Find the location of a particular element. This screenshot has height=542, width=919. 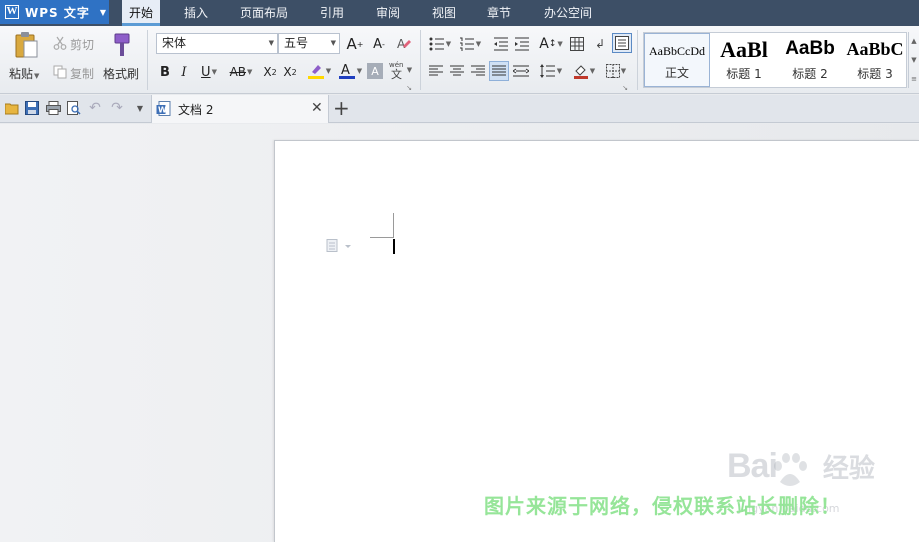

print-preview-icon is located at coordinates (74, 108).